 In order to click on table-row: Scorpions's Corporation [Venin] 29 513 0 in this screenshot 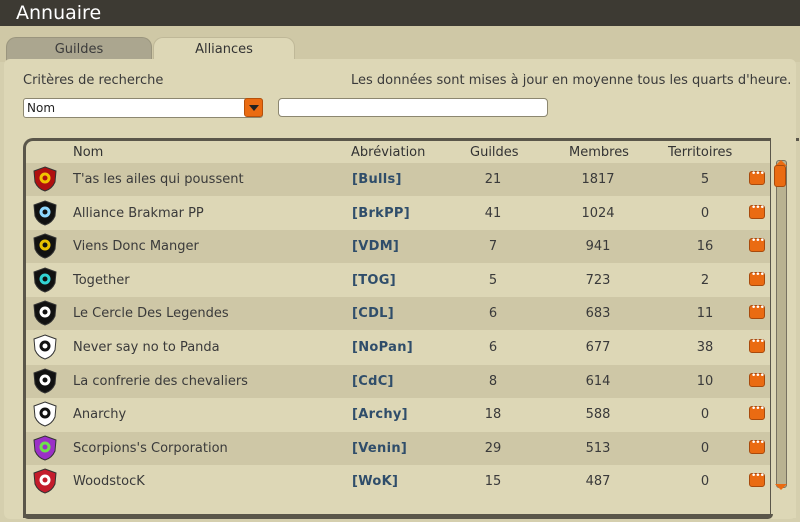, I will do `click(399, 448)`.